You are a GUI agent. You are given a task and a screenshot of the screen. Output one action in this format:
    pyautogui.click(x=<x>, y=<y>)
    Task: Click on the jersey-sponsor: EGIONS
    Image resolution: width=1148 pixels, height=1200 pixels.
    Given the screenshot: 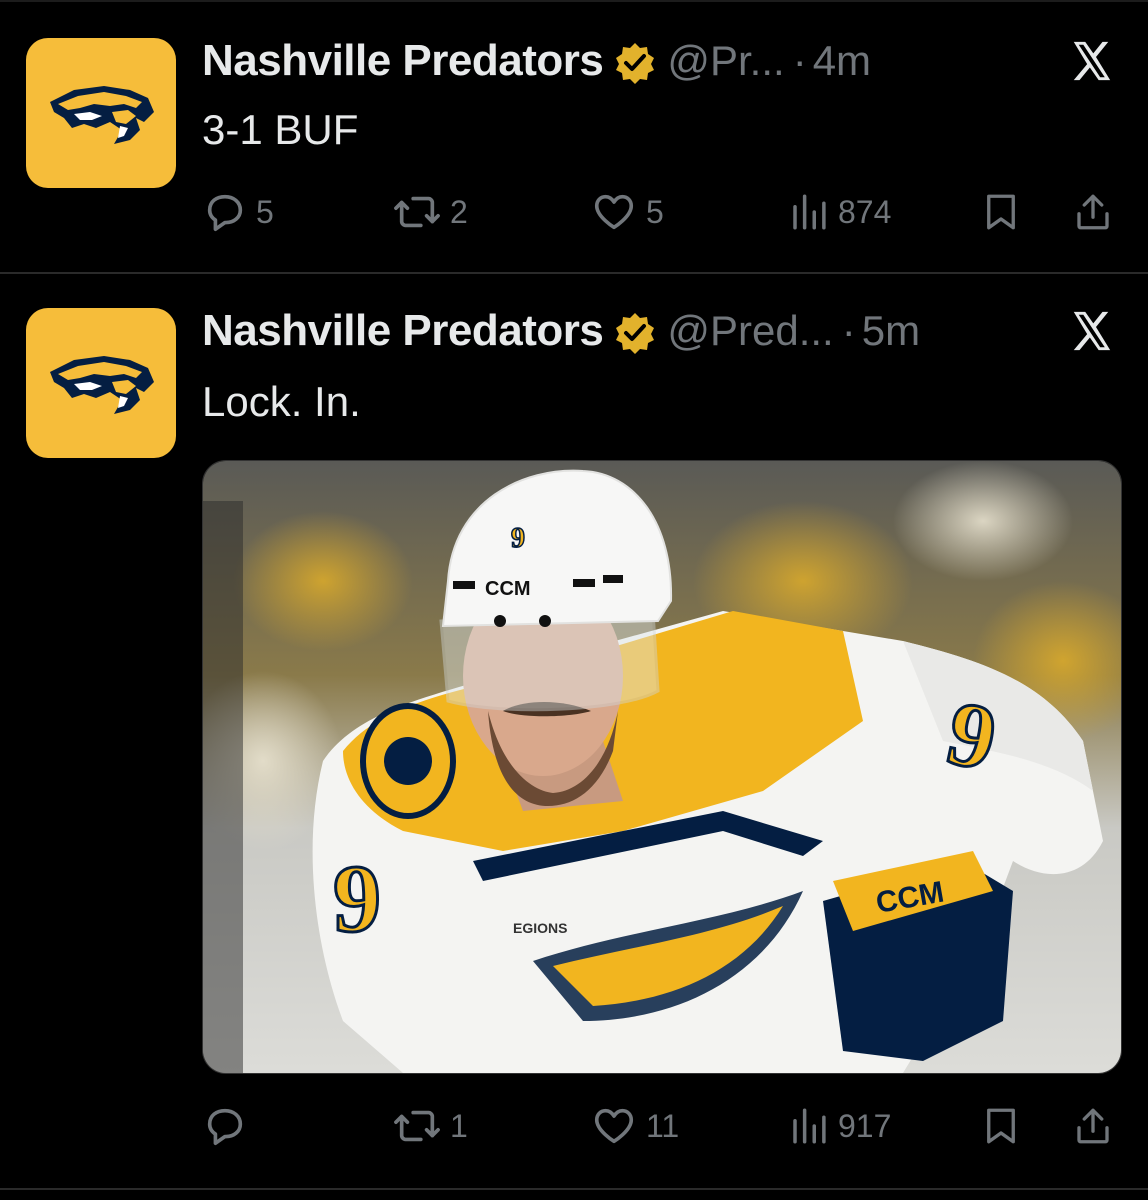 What is the action you would take?
    pyautogui.click(x=540, y=928)
    